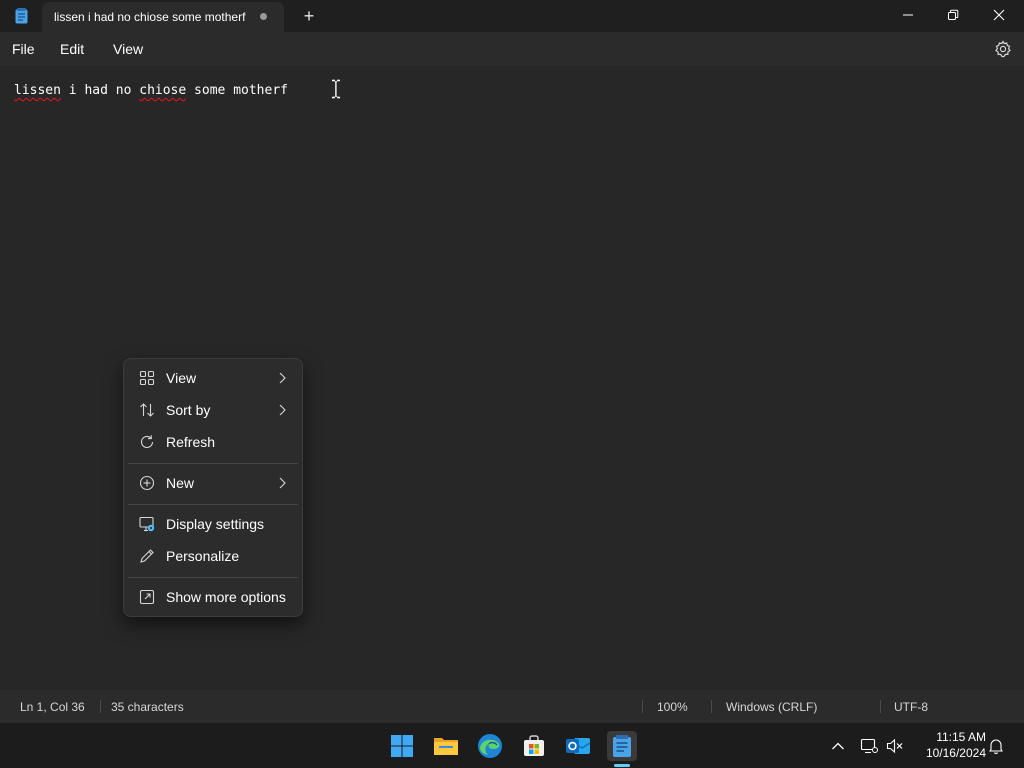 This screenshot has width=1024, height=768. What do you see at coordinates (147, 441) in the screenshot?
I see `refresh-icon` at bounding box center [147, 441].